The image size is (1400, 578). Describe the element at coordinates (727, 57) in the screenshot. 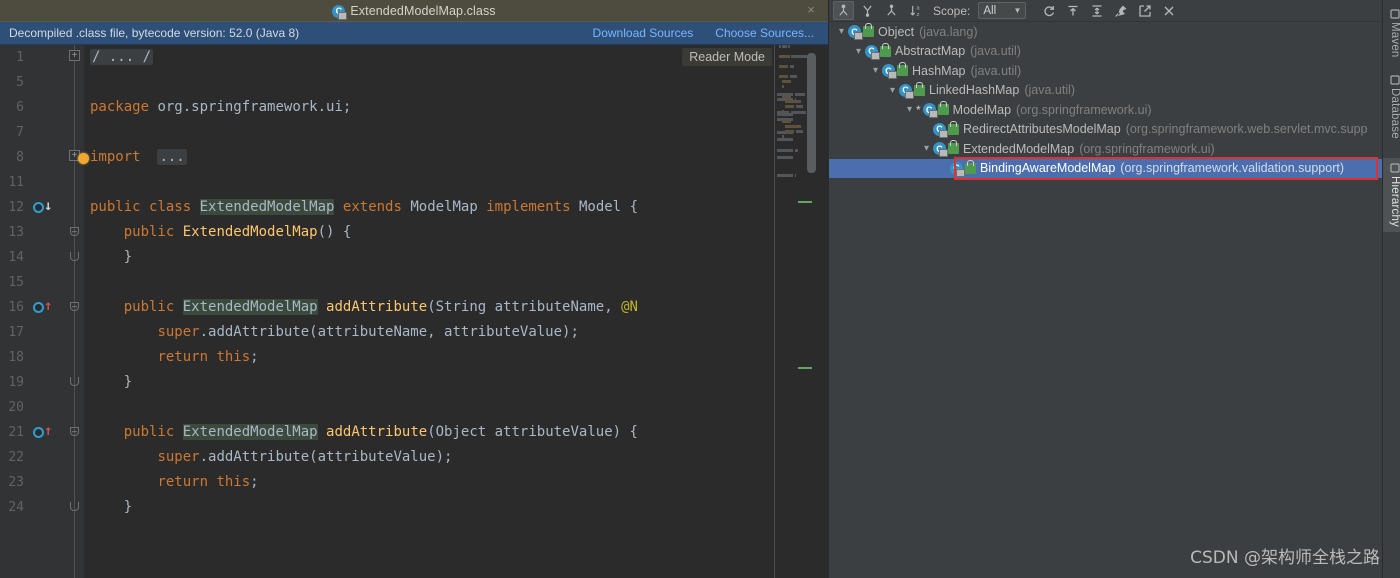

I see `reader-mode-badge: Reader Mode` at that location.